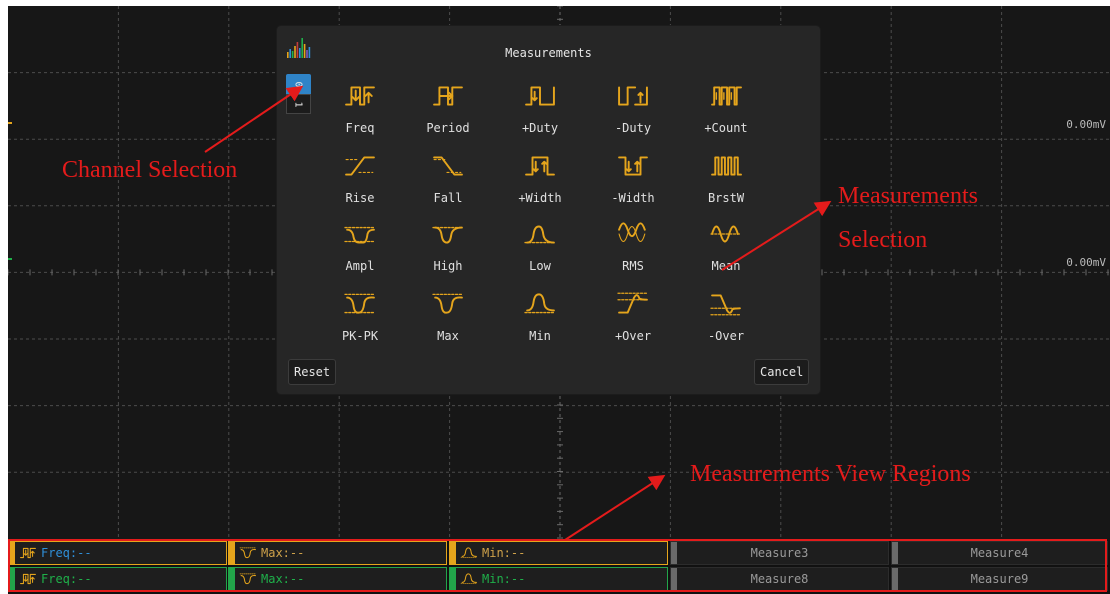 The width and height of the screenshot is (1110, 594). Describe the element at coordinates (883, 240) in the screenshot. I see `annotation-measurements-selection-2: Selection` at that location.